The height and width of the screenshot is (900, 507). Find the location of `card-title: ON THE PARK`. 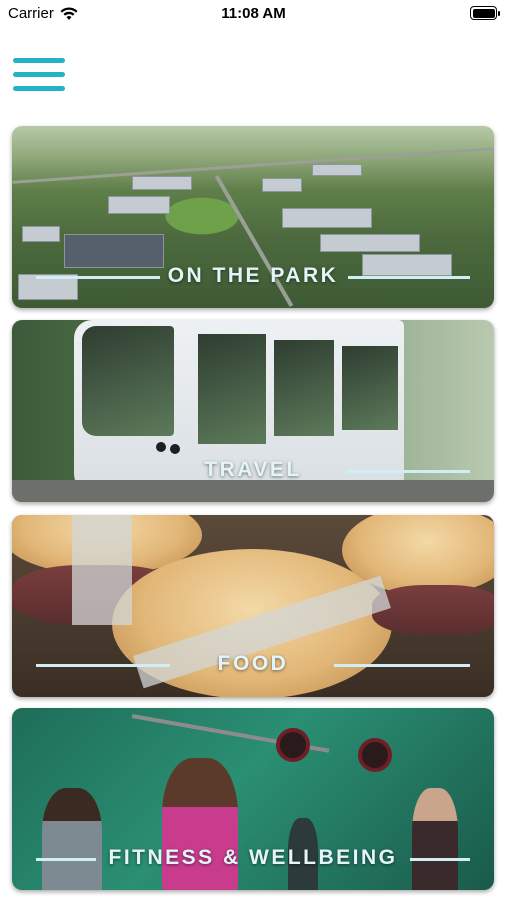

card-title: ON THE PARK is located at coordinates (253, 275).